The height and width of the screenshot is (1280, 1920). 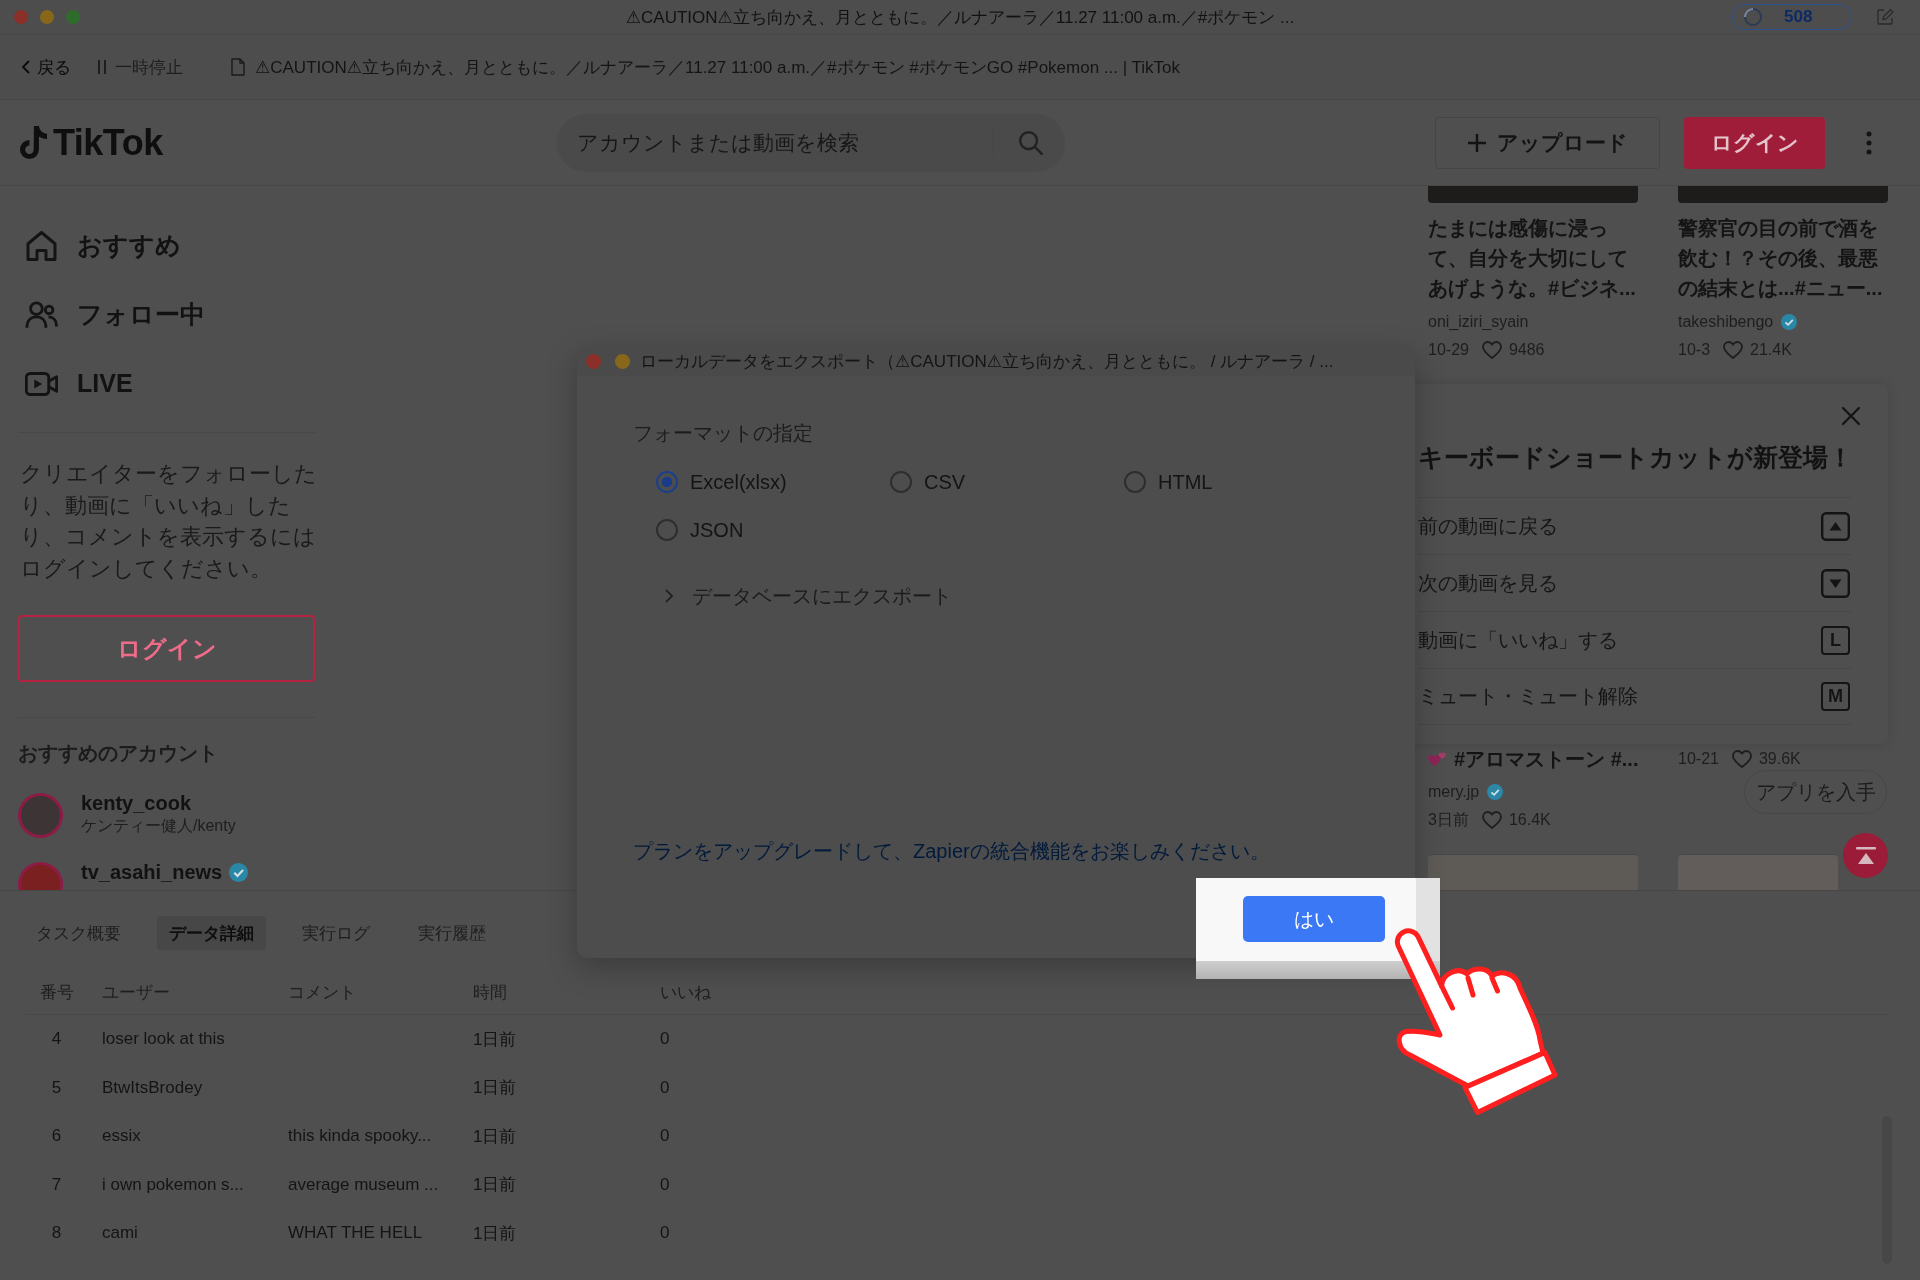 What do you see at coordinates (26, 67) in the screenshot?
I see `chevron-left-icon` at bounding box center [26, 67].